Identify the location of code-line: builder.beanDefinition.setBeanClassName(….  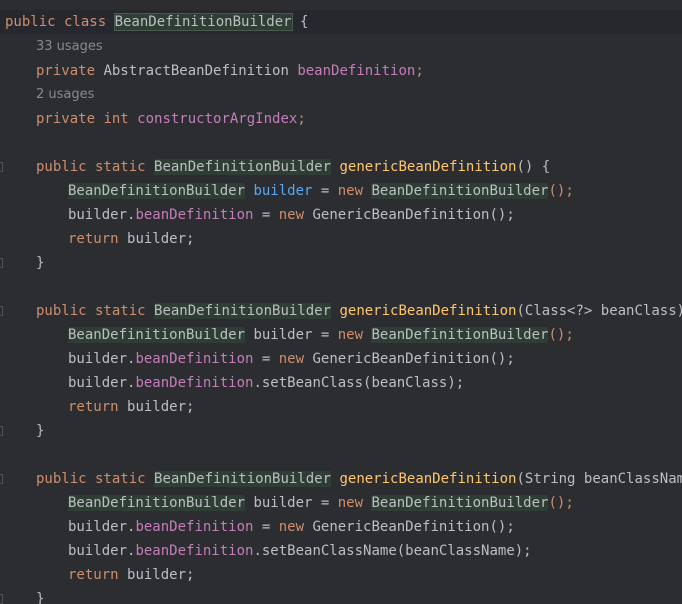
(341, 551).